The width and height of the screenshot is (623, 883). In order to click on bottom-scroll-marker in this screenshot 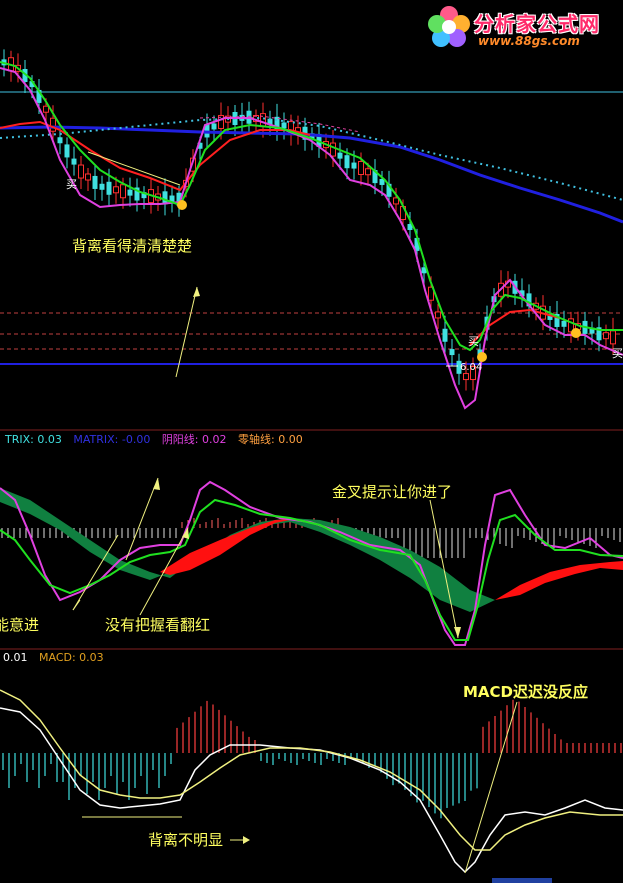, I will do `click(522, 880)`.